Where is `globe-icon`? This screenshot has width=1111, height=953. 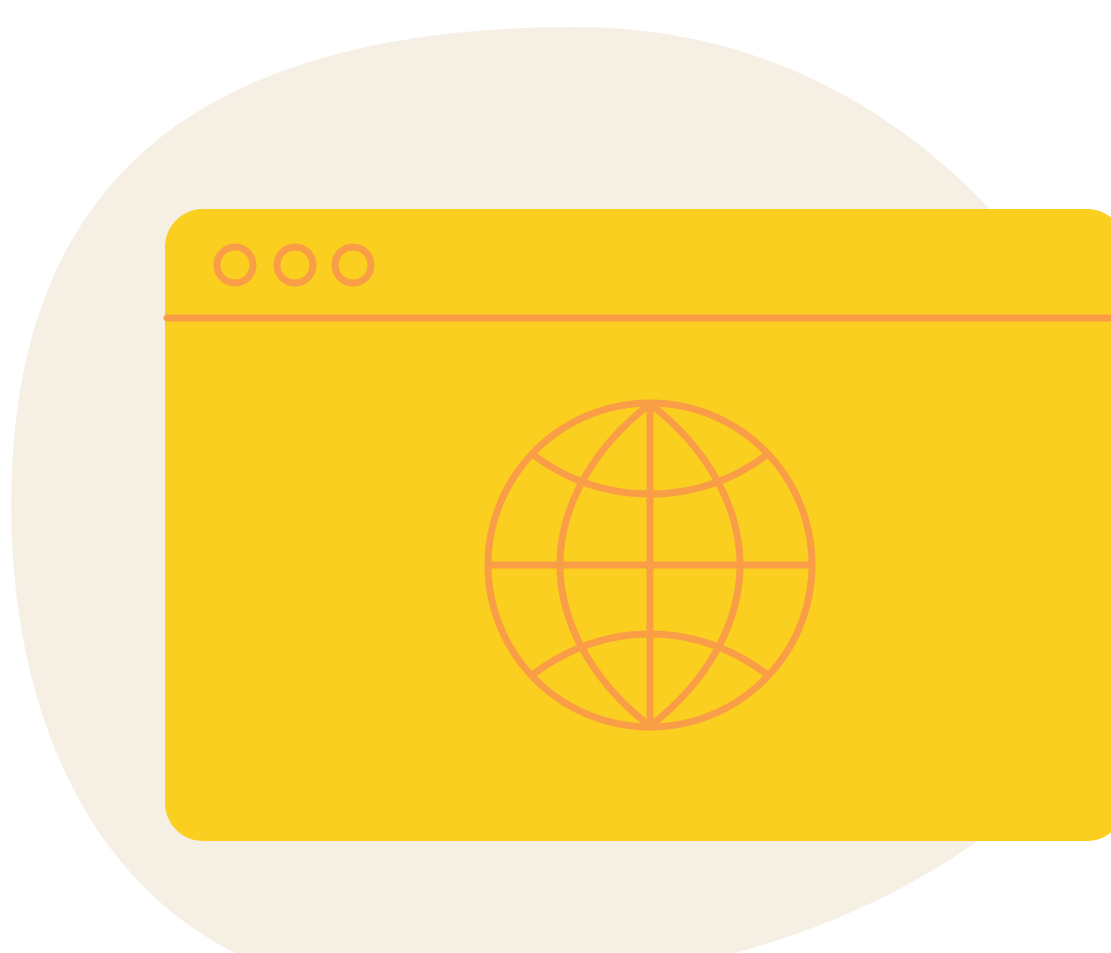
globe-icon is located at coordinates (650, 565).